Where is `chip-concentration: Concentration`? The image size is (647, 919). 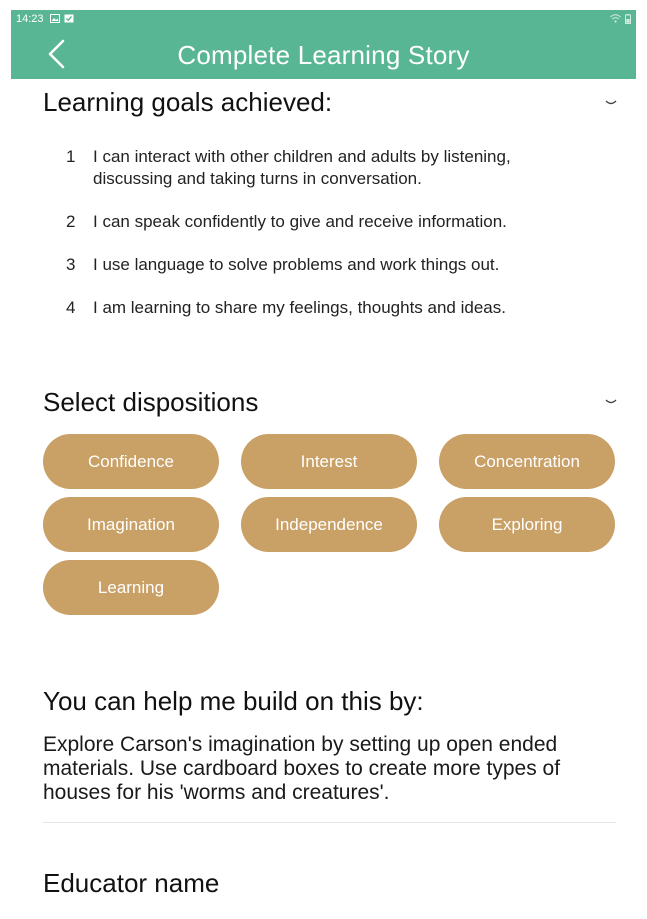
chip-concentration: Concentration is located at coordinates (527, 461).